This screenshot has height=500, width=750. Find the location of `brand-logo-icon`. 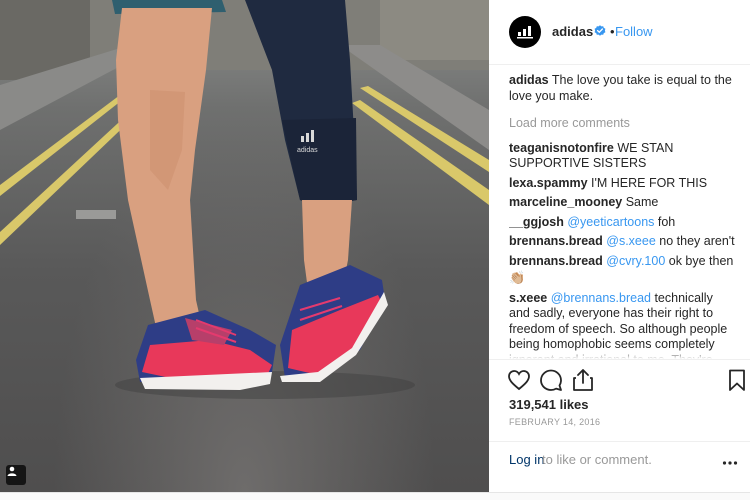

brand-logo-icon is located at coordinates (525, 32).